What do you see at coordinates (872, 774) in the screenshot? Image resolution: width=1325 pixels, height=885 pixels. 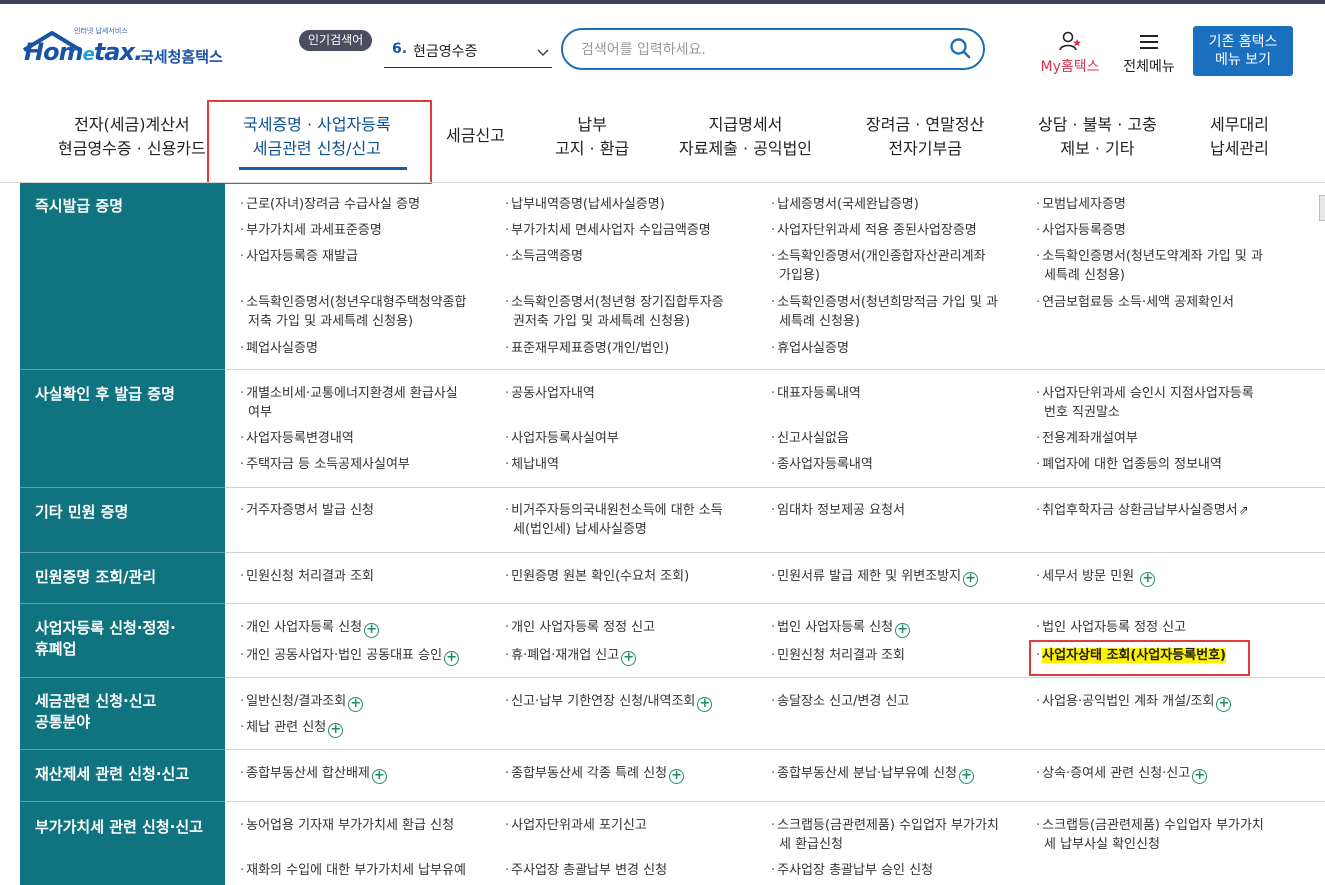 I see `menu-link: · 종합부동산세 분납·납부유예 신청 +` at bounding box center [872, 774].